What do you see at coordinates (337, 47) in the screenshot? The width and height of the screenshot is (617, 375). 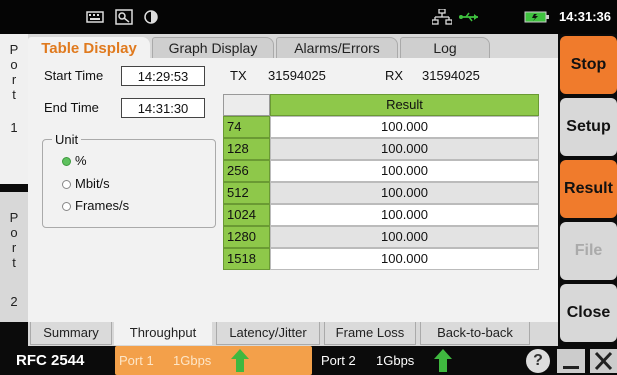 I see `tab-alarms-errors: Alarms/Errors` at bounding box center [337, 47].